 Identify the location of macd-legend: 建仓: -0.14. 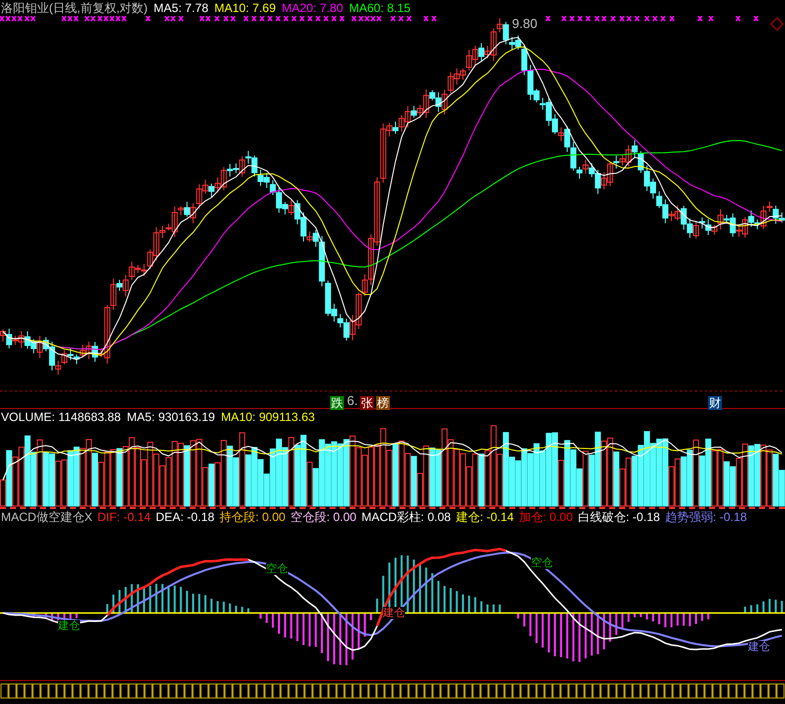
(485, 517).